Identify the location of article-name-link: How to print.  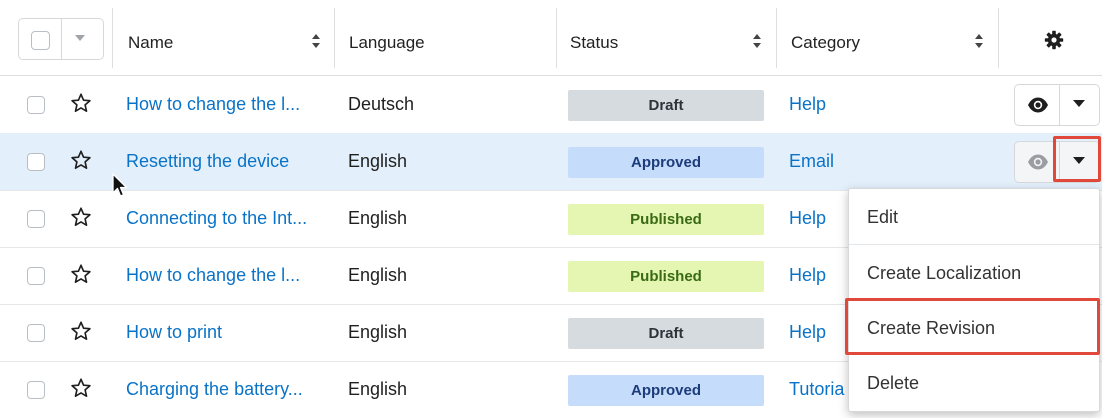
(174, 332).